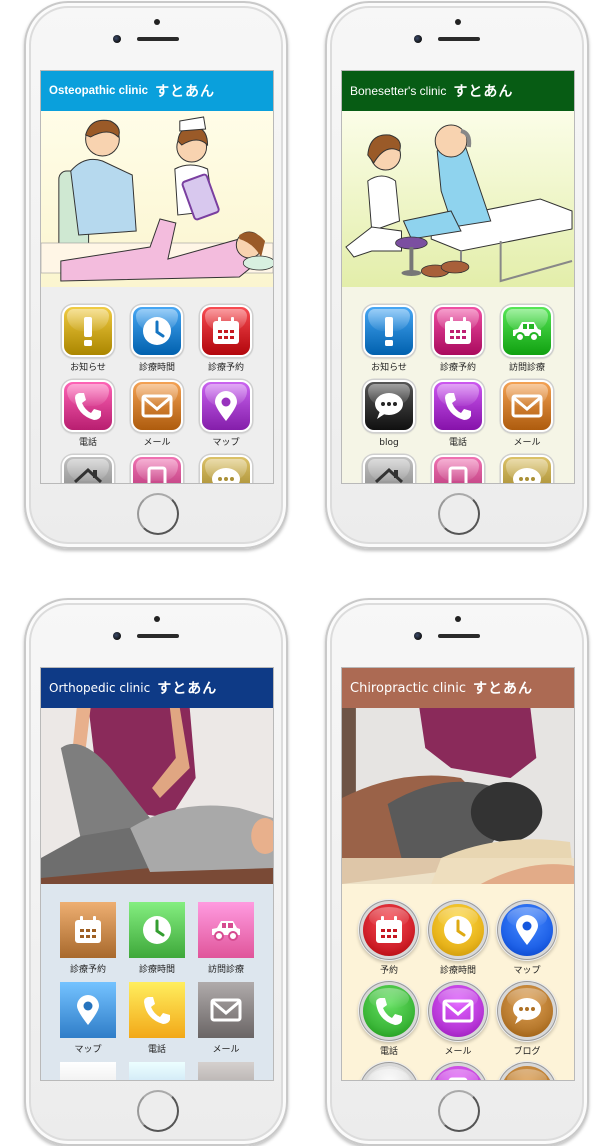 This screenshot has width=613, height=1146. I want to click on mobile-icon, so click(458, 1077).